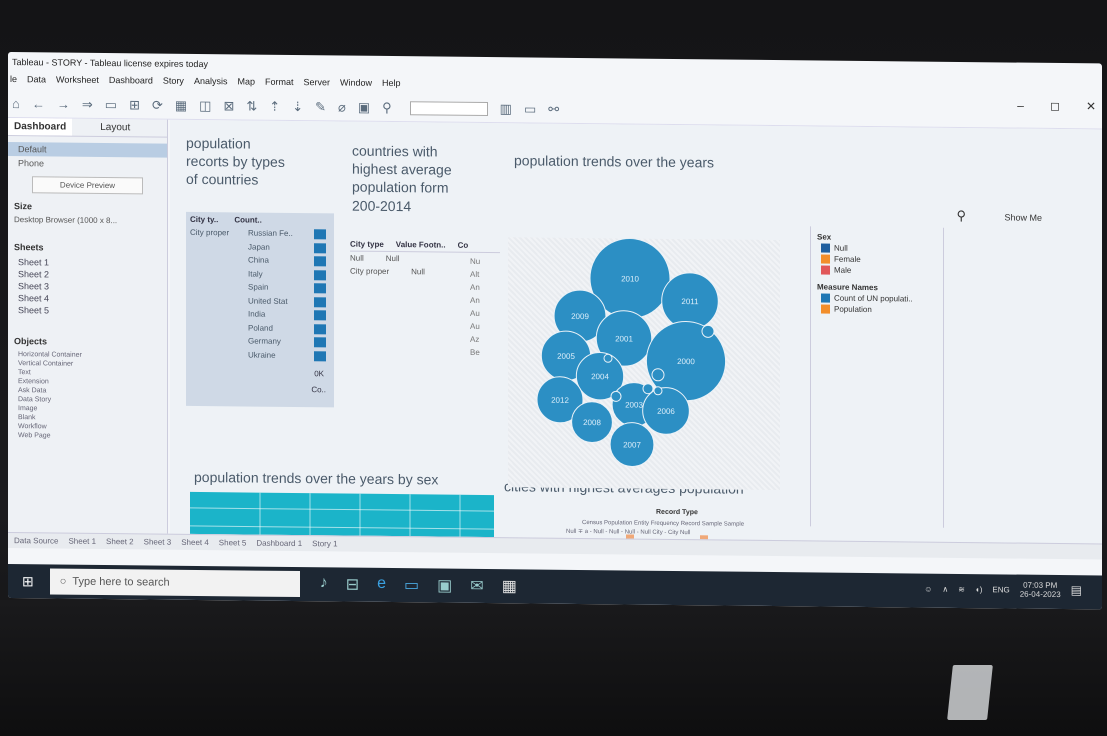 This screenshot has height=736, width=1107. Describe the element at coordinates (270, 233) in the screenshot. I see `table-row: Russian Fe..` at that location.